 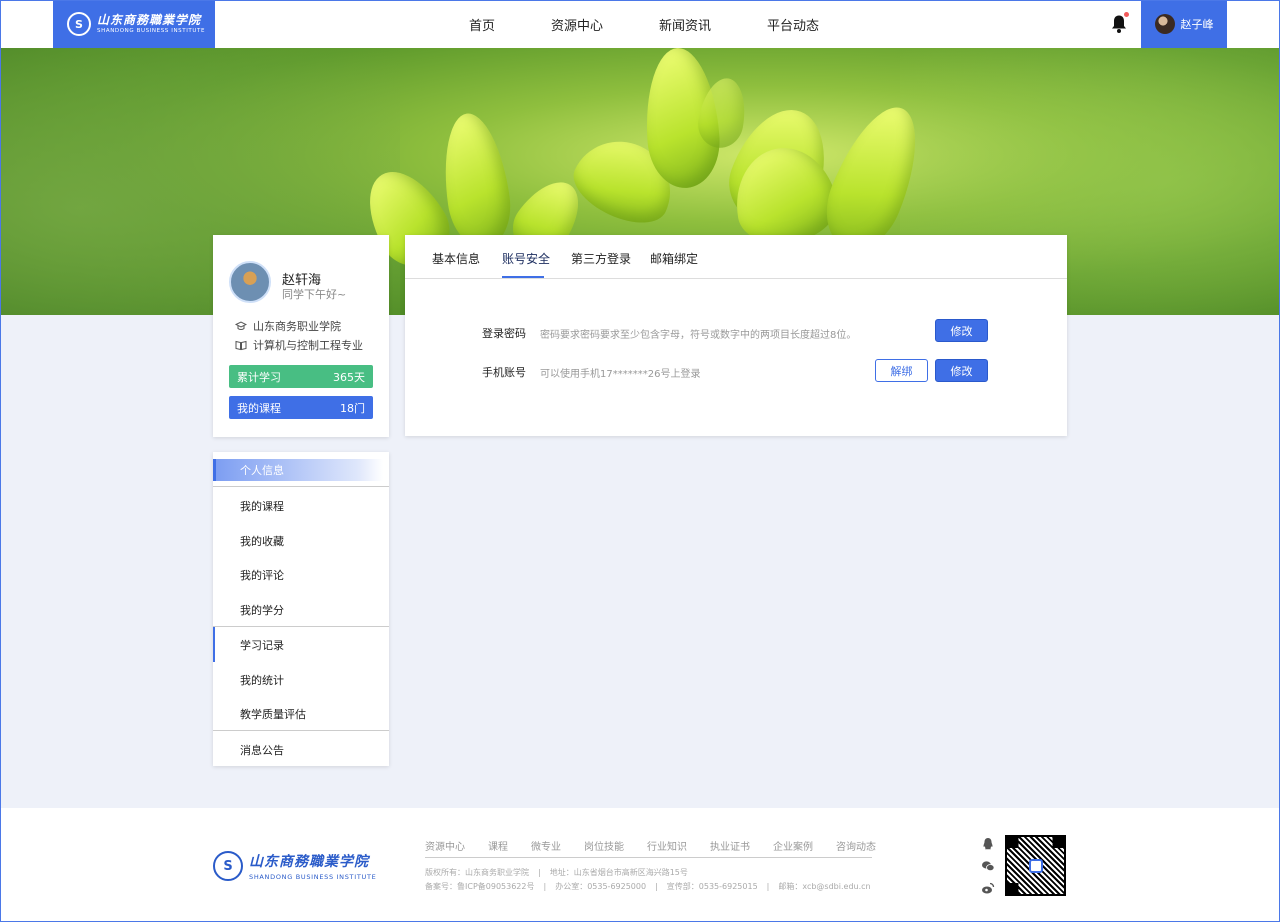 I want to click on stat-my-courses: 我的课程 18门, so click(x=301, y=407).